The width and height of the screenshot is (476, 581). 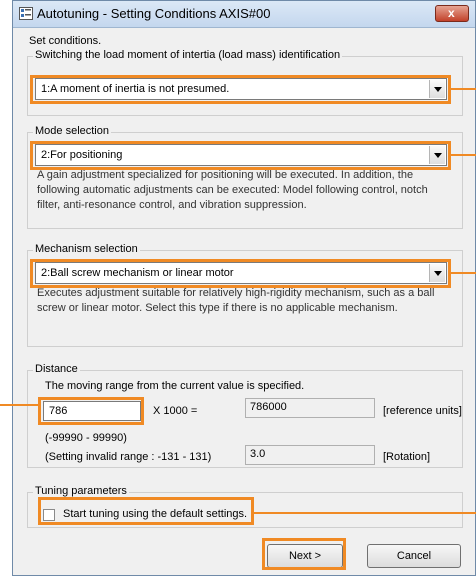 What do you see at coordinates (407, 457) in the screenshot?
I see `rotation-label: [Rotation]` at bounding box center [407, 457].